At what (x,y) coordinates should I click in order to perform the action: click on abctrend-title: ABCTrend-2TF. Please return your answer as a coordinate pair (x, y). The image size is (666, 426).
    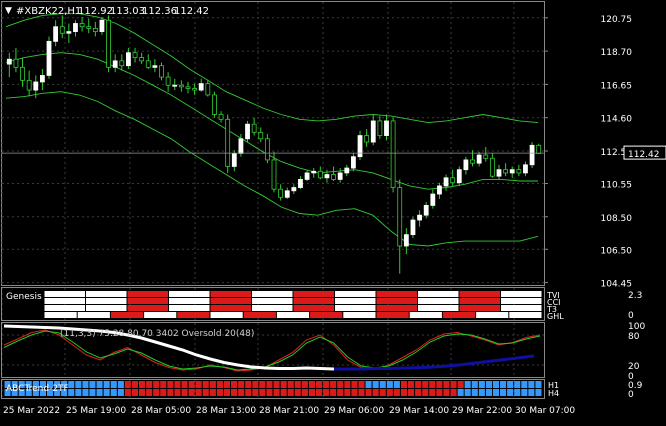
    Looking at the image, I should click on (37, 389).